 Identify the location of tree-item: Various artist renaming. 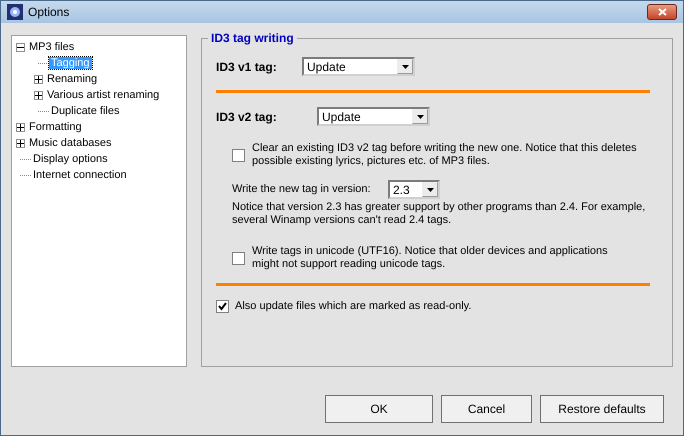
(103, 95).